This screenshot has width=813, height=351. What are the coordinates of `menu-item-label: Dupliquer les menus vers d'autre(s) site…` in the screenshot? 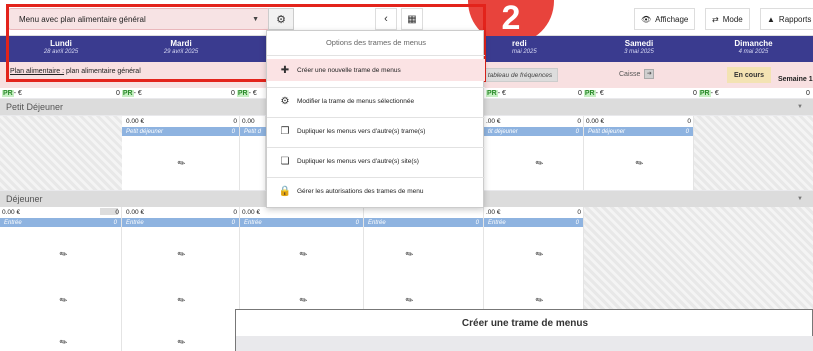 It's located at (358, 161).